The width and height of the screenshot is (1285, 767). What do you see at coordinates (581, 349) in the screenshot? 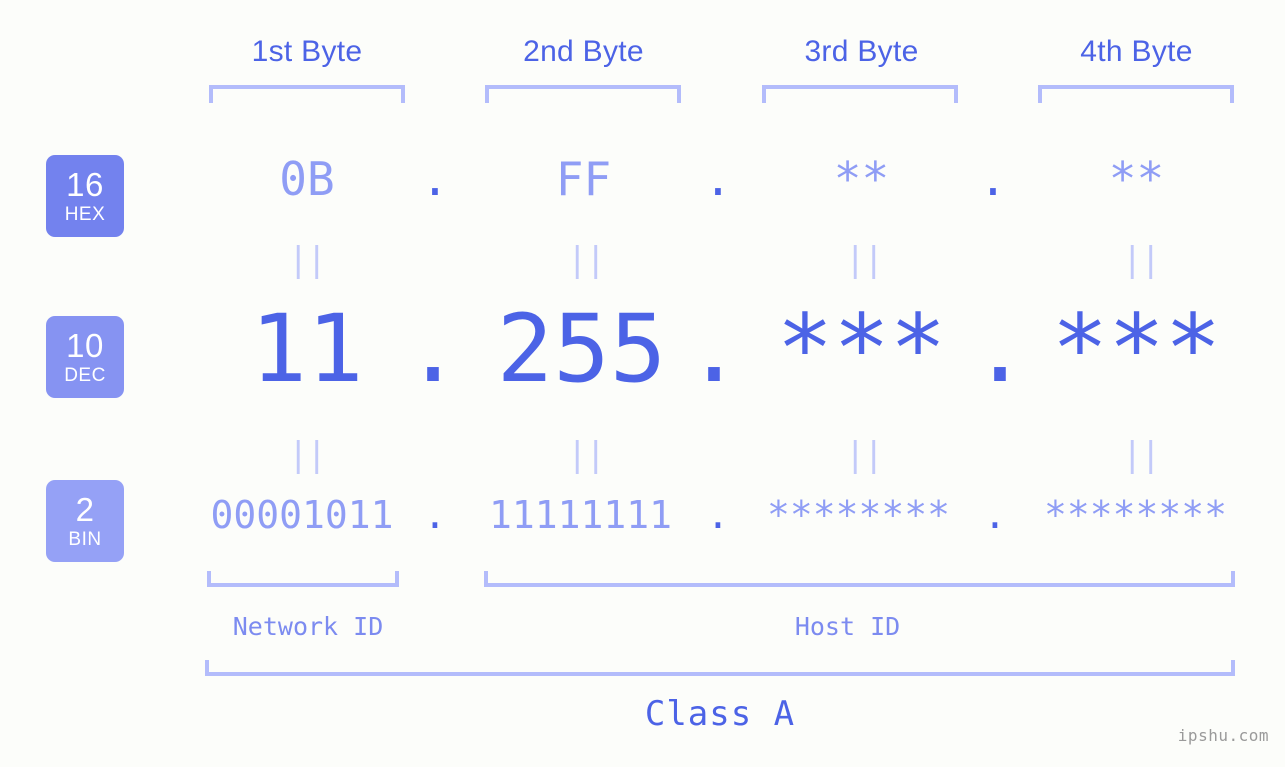
I see `dec-byte-value-2: 255` at bounding box center [581, 349].